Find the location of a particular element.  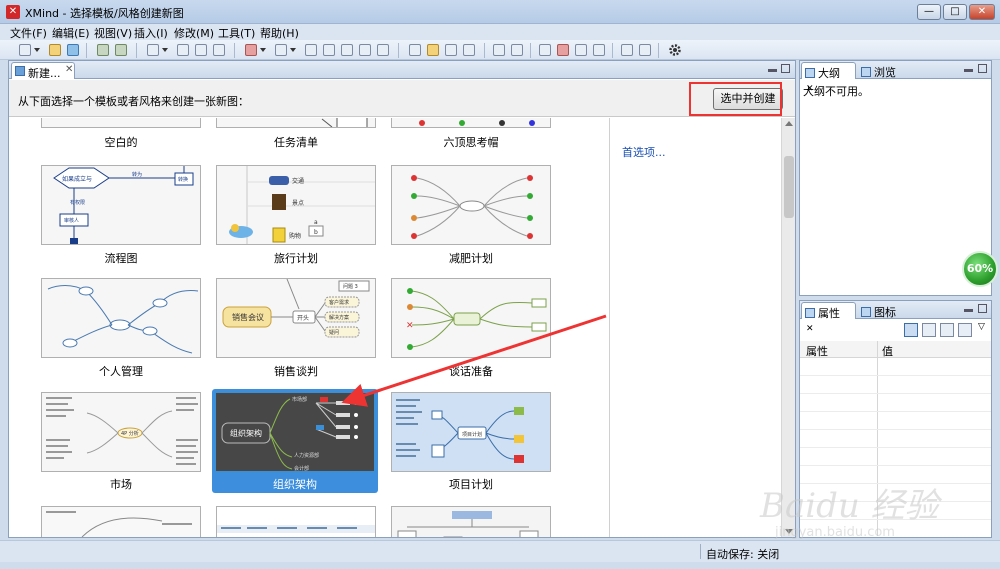

properties-minimize-icon is located at coordinates (968, 310).